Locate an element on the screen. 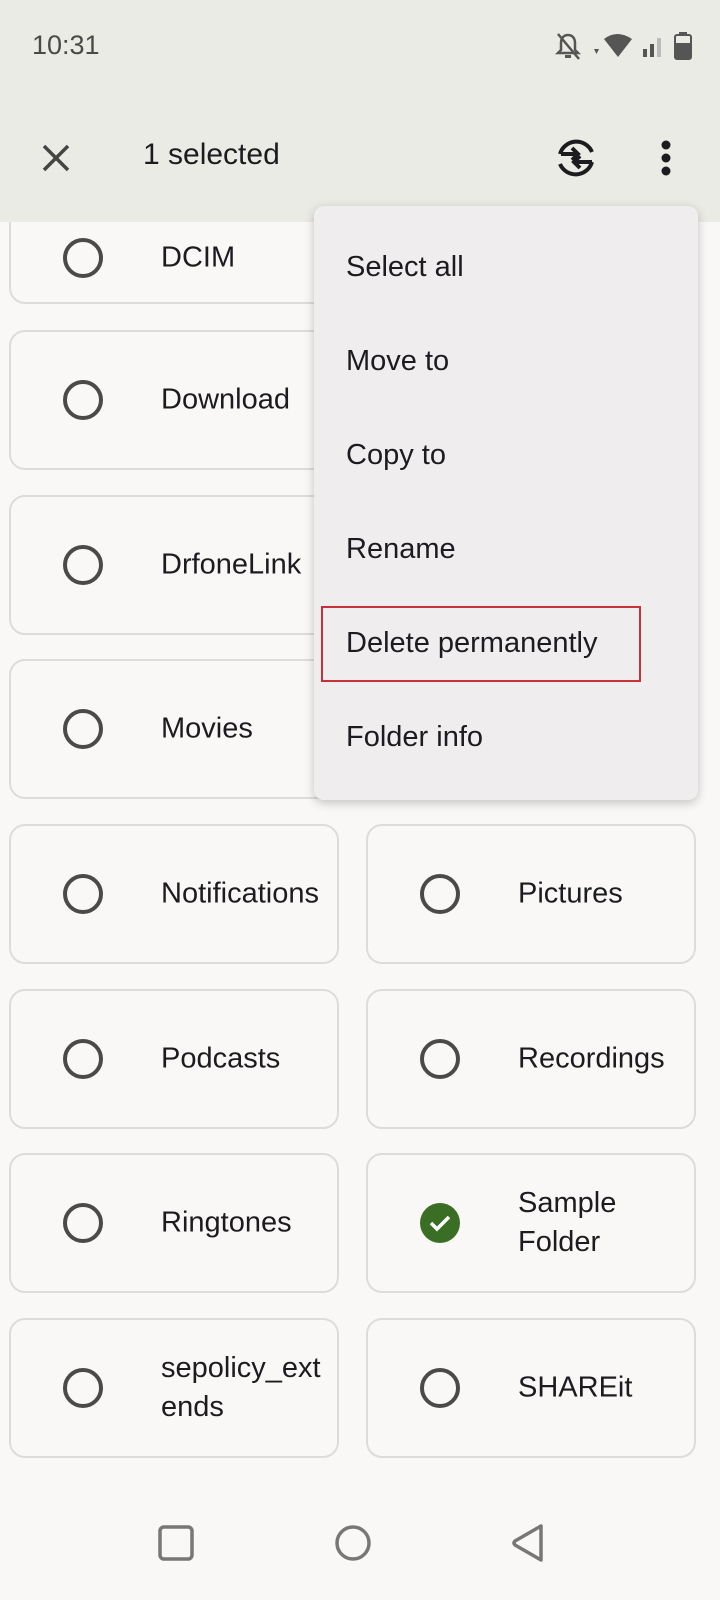  folder-card-notifications: Notifications is located at coordinates (174, 894).